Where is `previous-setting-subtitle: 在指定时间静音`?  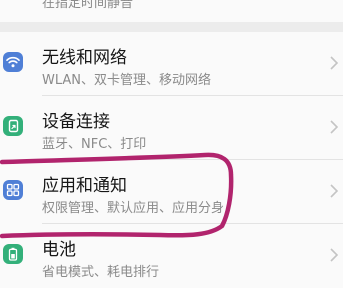
previous-setting-subtitle: 在指定时间静音 is located at coordinates (88, 5).